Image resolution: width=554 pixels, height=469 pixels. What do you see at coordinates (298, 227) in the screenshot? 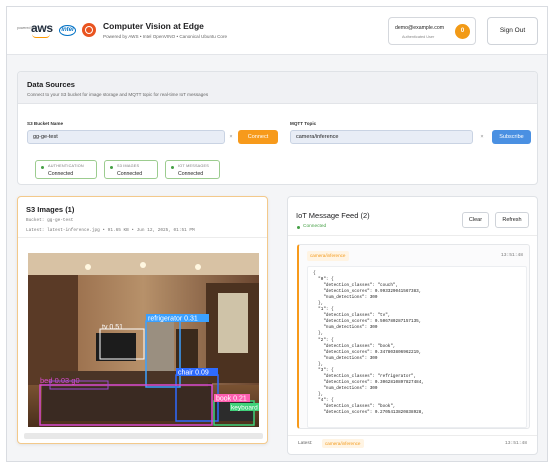
I see `connection-dot-icon` at bounding box center [298, 227].